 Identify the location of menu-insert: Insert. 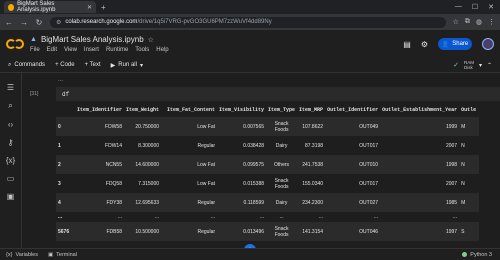
(91, 50).